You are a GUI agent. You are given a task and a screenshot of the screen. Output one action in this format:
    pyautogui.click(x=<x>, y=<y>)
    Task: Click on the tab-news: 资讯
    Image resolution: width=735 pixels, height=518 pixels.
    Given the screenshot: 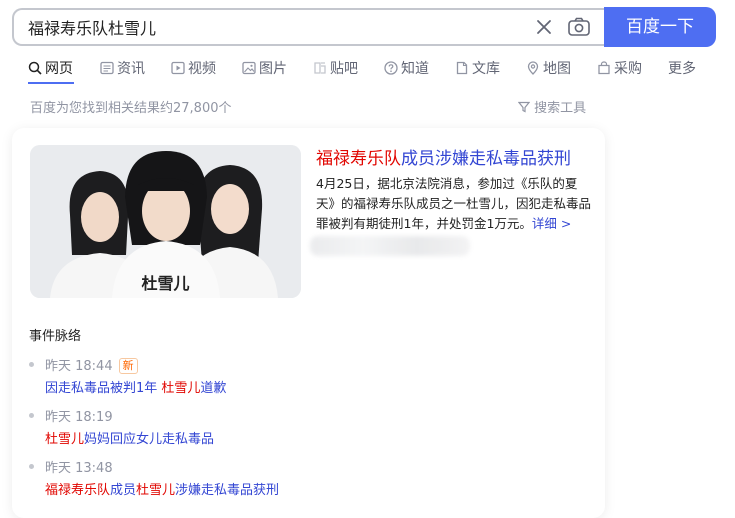 What is the action you would take?
    pyautogui.click(x=122, y=70)
    